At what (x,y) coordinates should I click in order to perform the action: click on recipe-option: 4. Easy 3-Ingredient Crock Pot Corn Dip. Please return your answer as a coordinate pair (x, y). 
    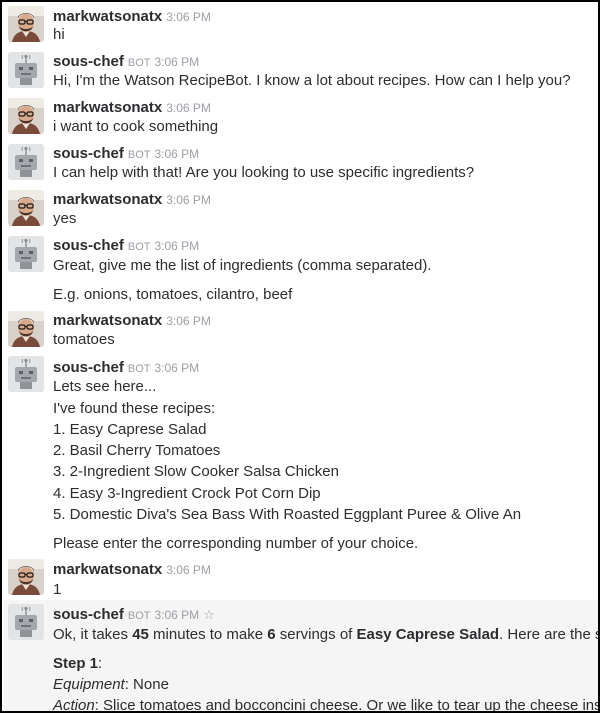
    Looking at the image, I should click on (187, 493).